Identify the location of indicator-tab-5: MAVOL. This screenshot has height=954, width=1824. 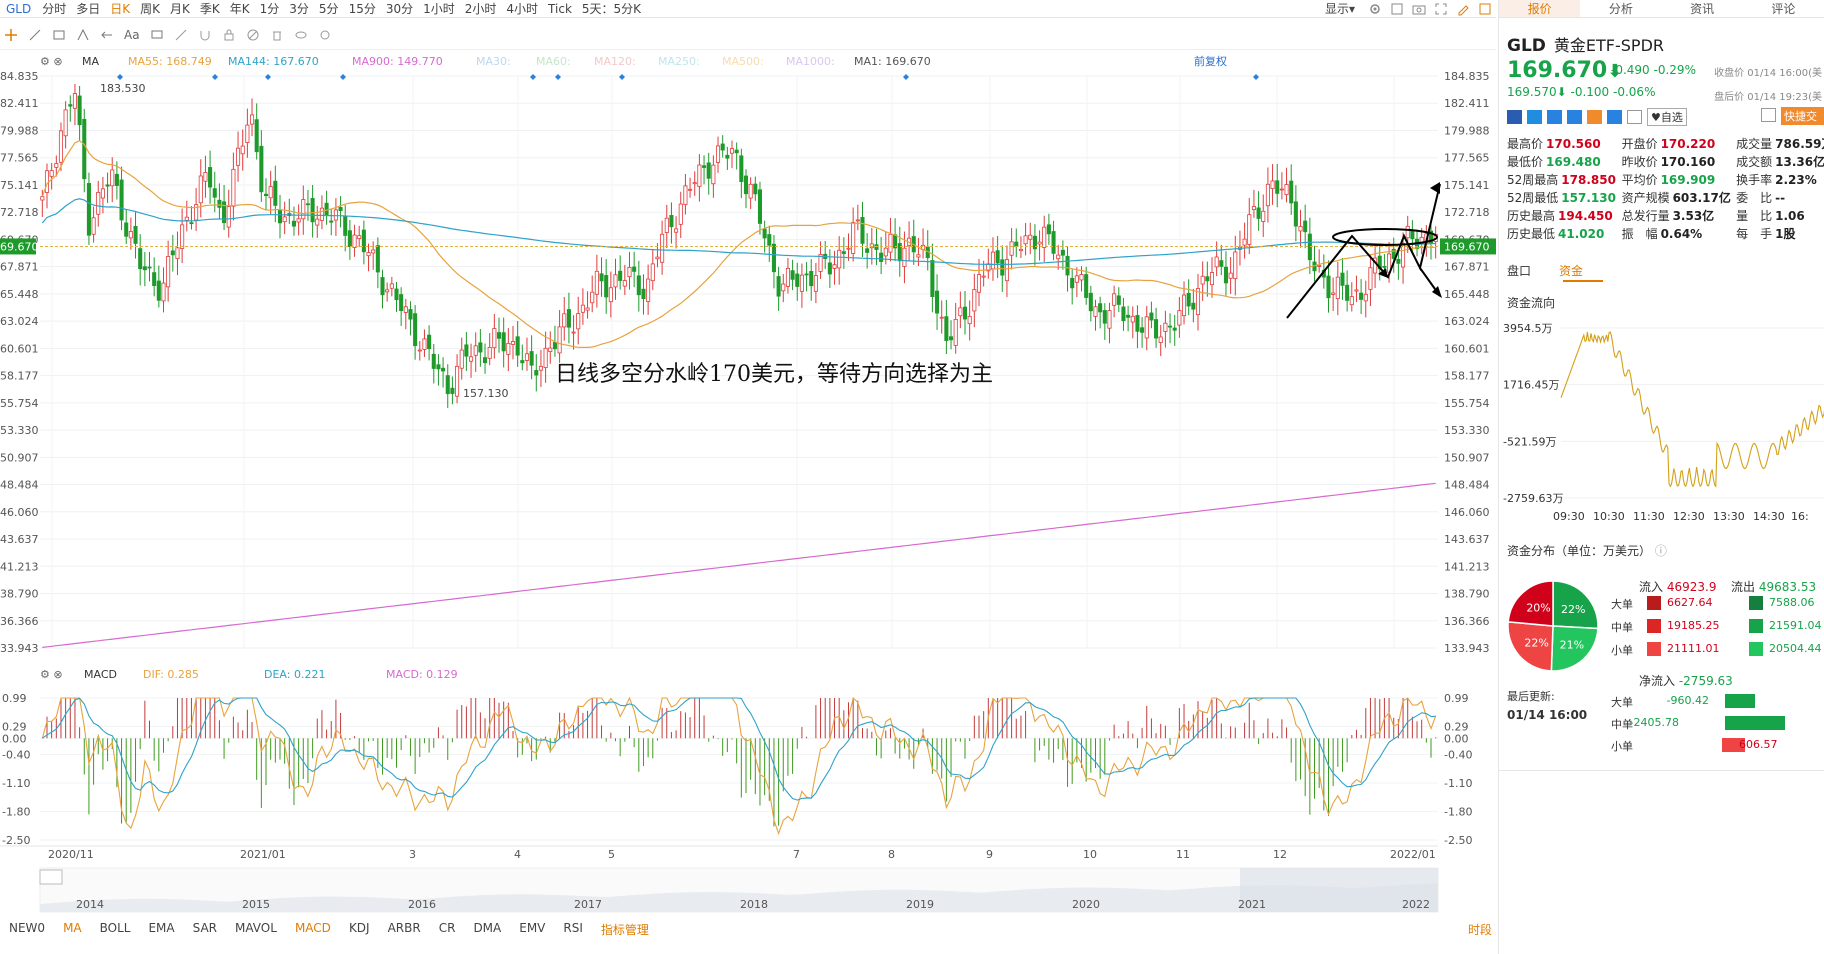
(256, 929).